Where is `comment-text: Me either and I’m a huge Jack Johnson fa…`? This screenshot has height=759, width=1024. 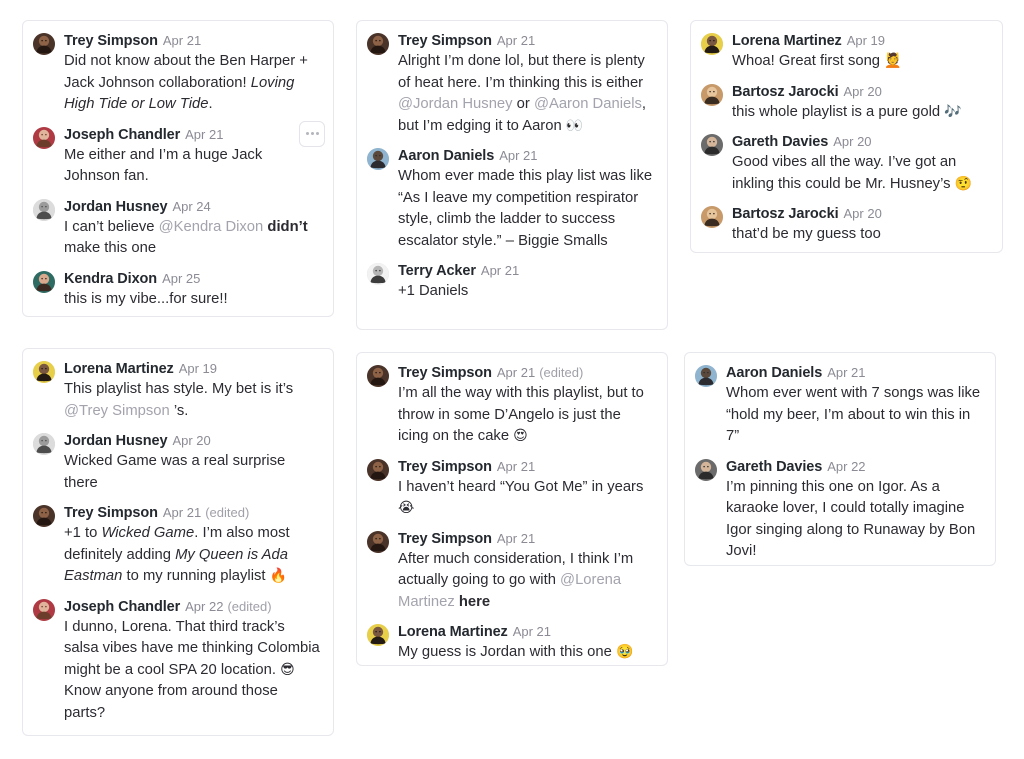
comment-text: Me either and I’m a huge Jack Johnson fa… is located at coordinates (192, 166).